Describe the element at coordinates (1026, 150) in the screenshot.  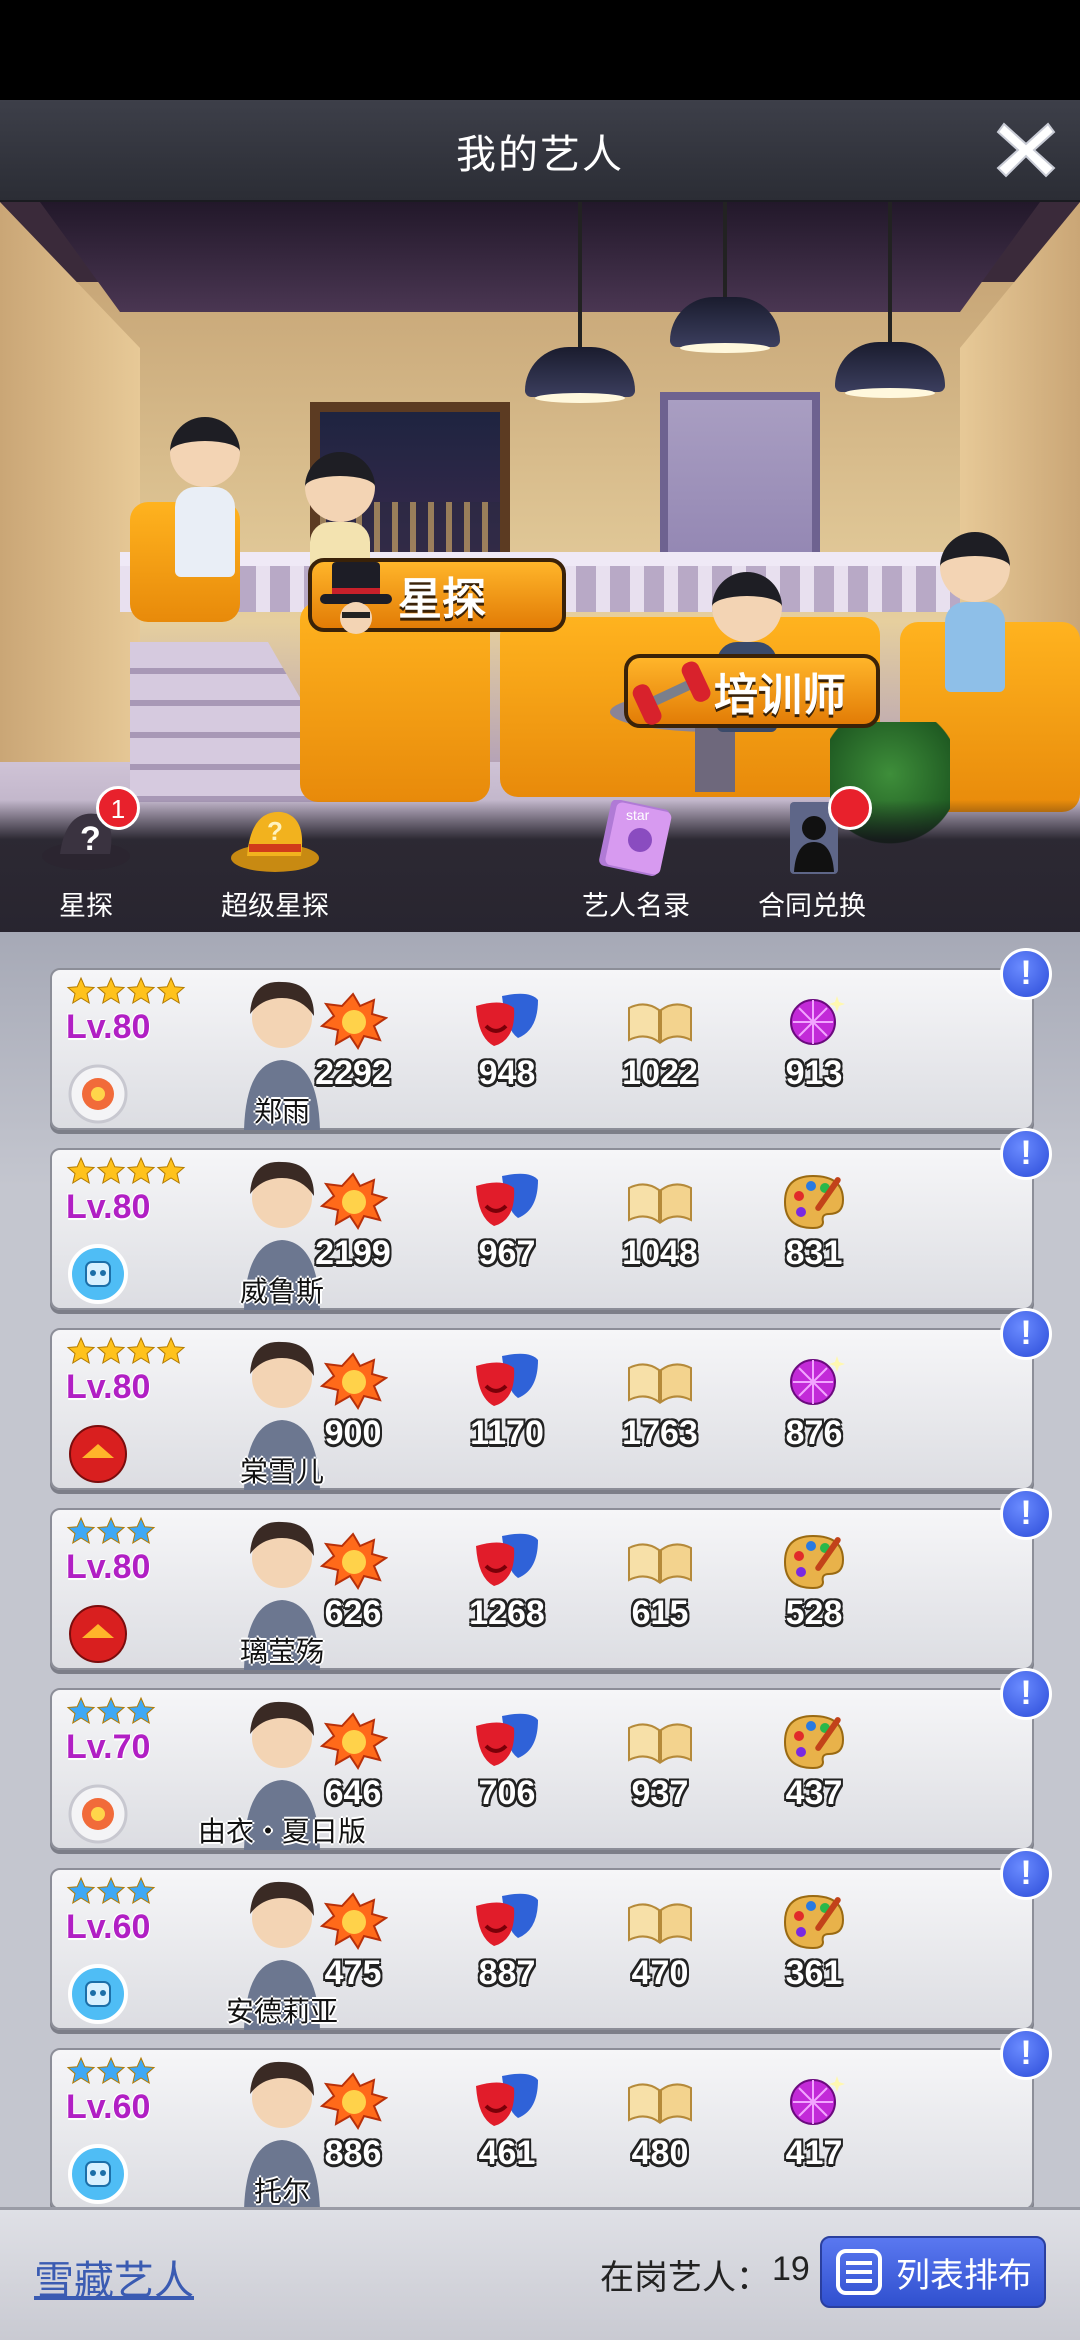
I see `close-icon` at that location.